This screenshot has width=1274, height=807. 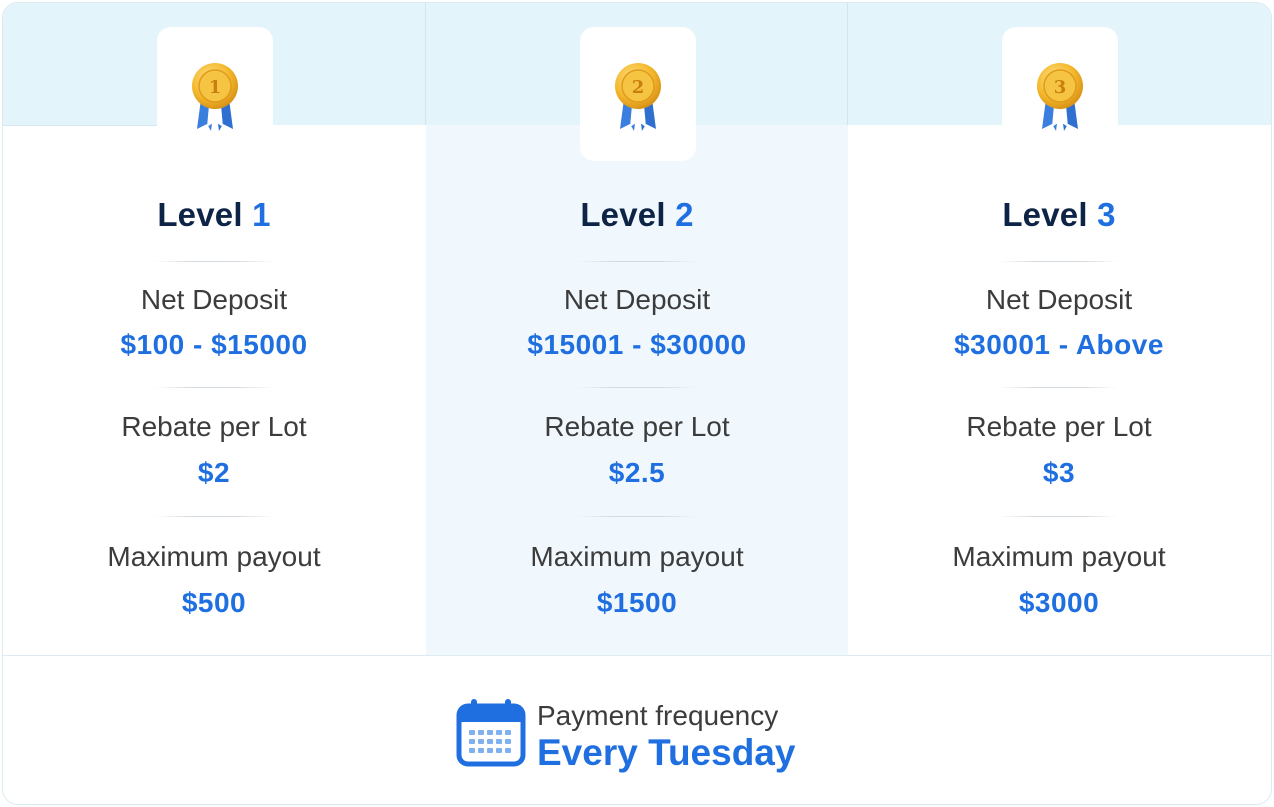 What do you see at coordinates (214, 344) in the screenshot?
I see `net-deposit-value: $100 - $15000` at bounding box center [214, 344].